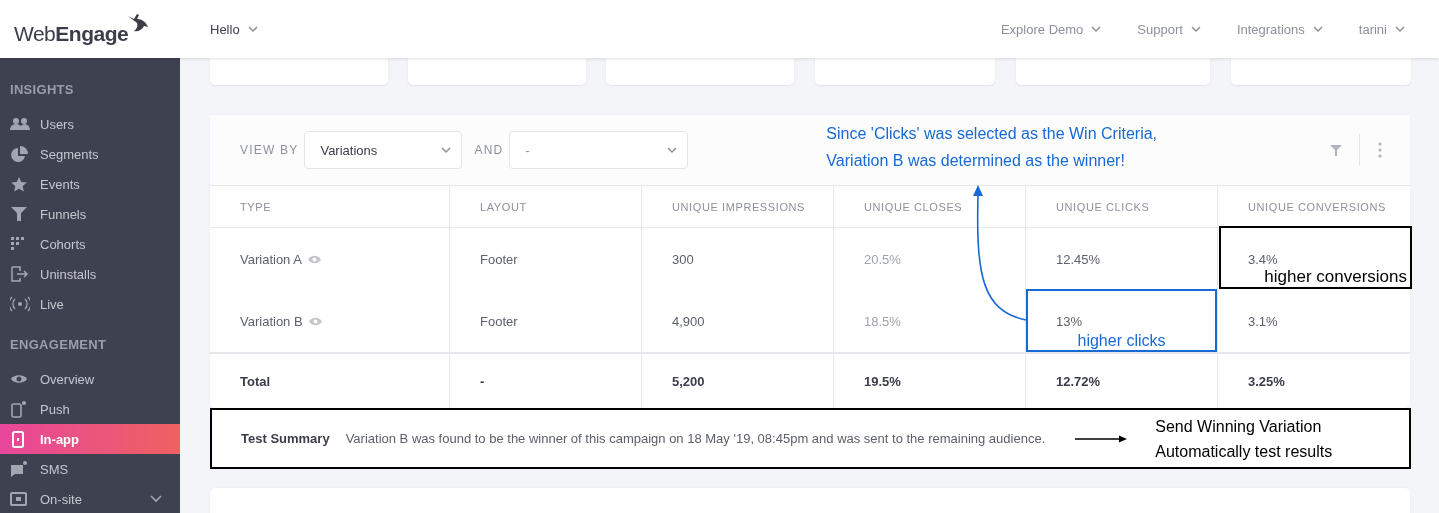  What do you see at coordinates (255, 381) in the screenshot?
I see `table-cell: Total` at bounding box center [255, 381].